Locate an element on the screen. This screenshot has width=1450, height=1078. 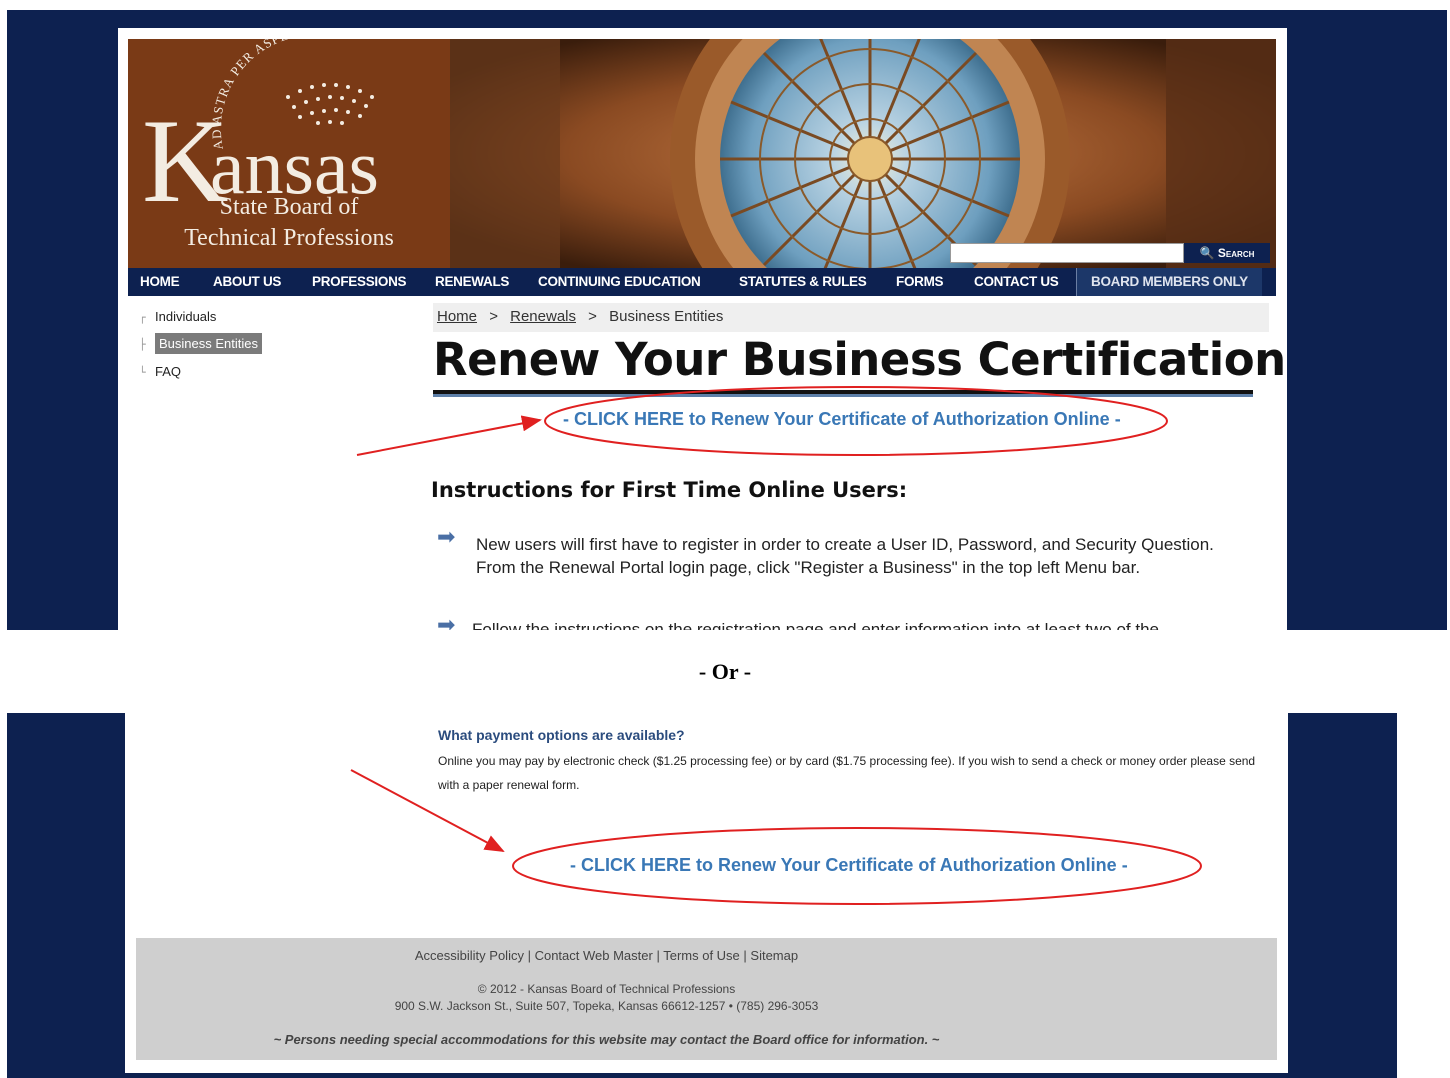
tree-connector: └ is located at coordinates (142, 372).